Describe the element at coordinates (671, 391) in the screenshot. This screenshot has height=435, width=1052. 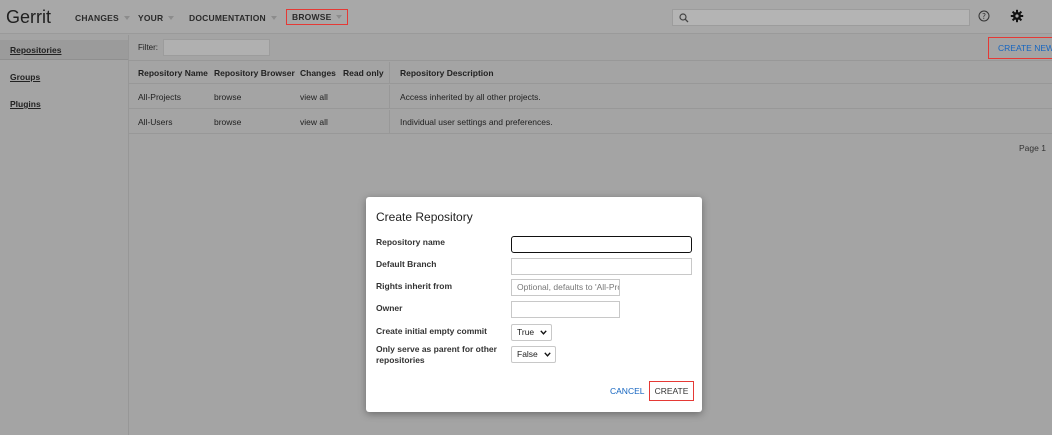
I see `create-button: CREATE` at that location.